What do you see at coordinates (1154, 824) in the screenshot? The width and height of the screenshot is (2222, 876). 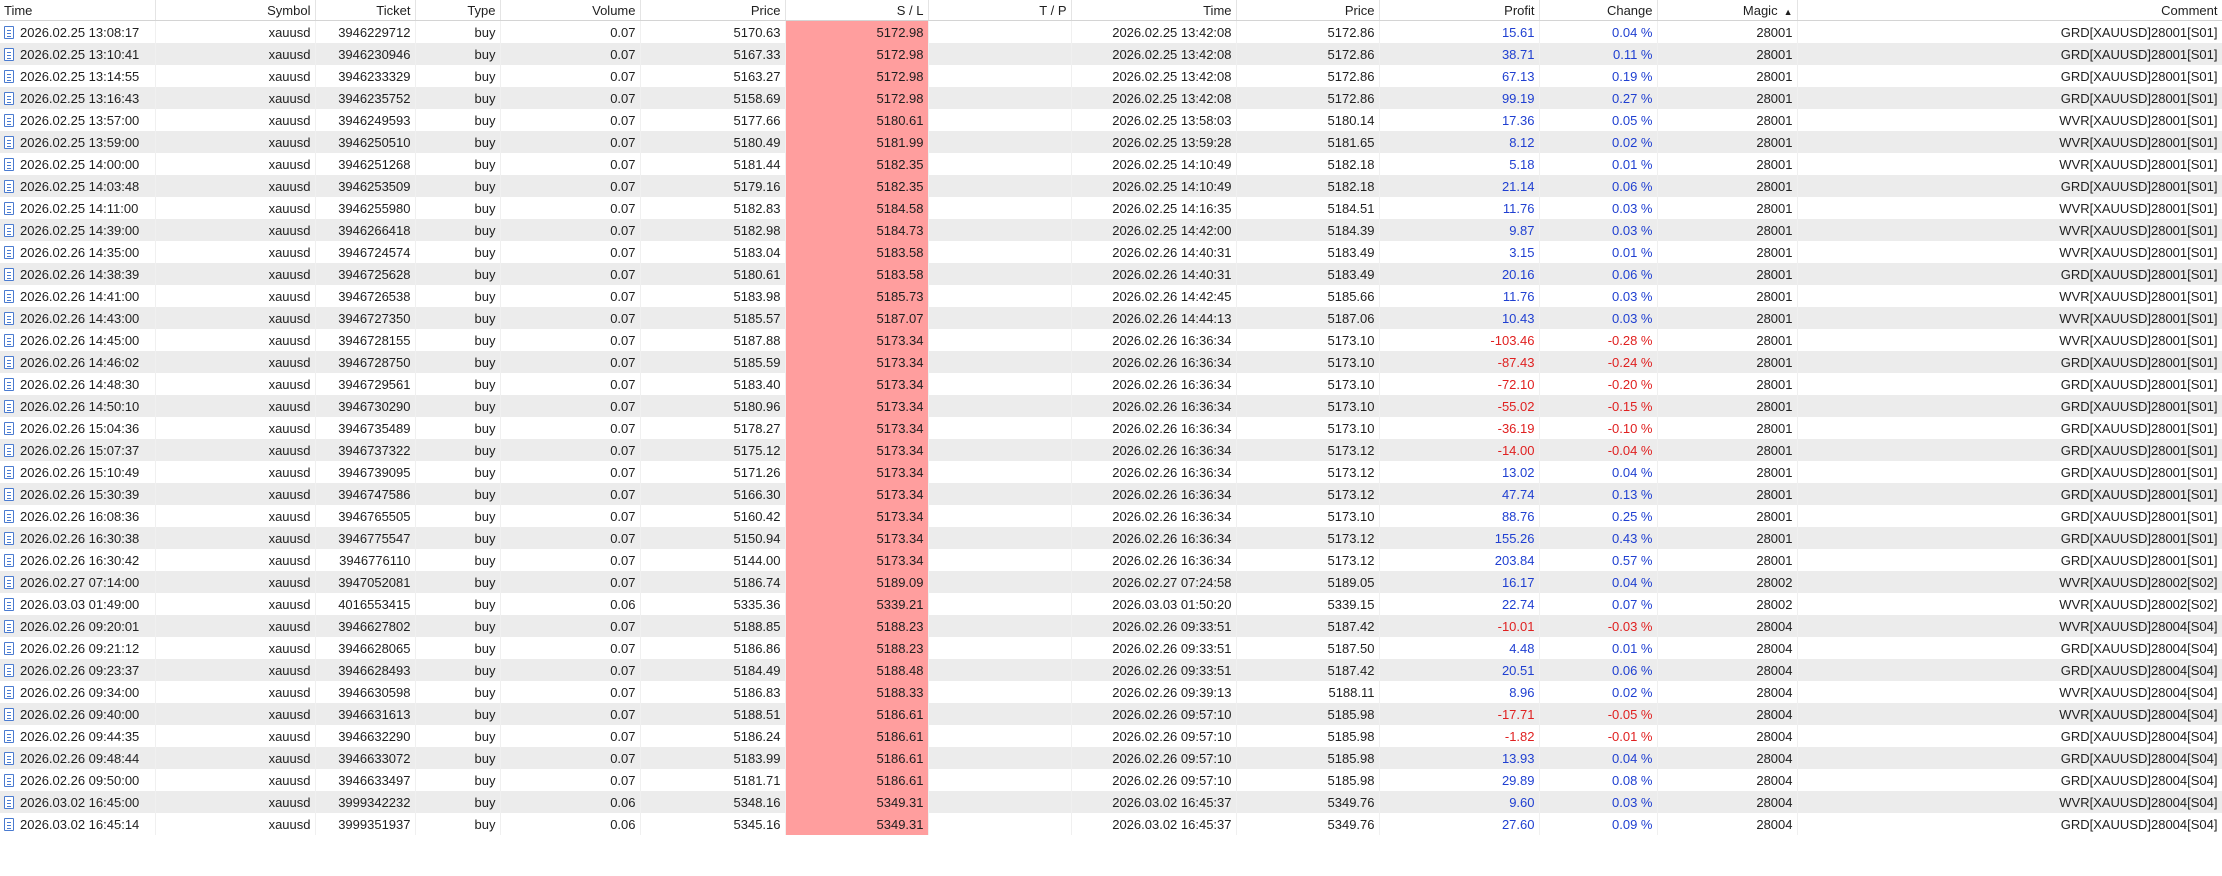 I see `cell-close-time: 2026.03.02 16:45:37` at bounding box center [1154, 824].